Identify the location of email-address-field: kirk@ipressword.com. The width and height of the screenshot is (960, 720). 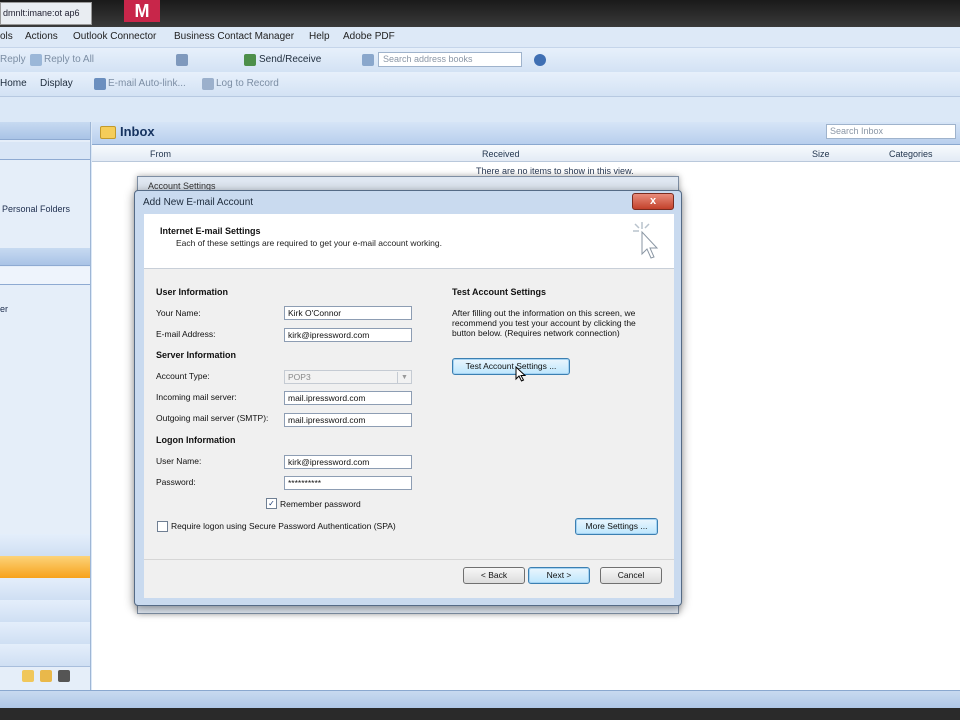
(348, 335).